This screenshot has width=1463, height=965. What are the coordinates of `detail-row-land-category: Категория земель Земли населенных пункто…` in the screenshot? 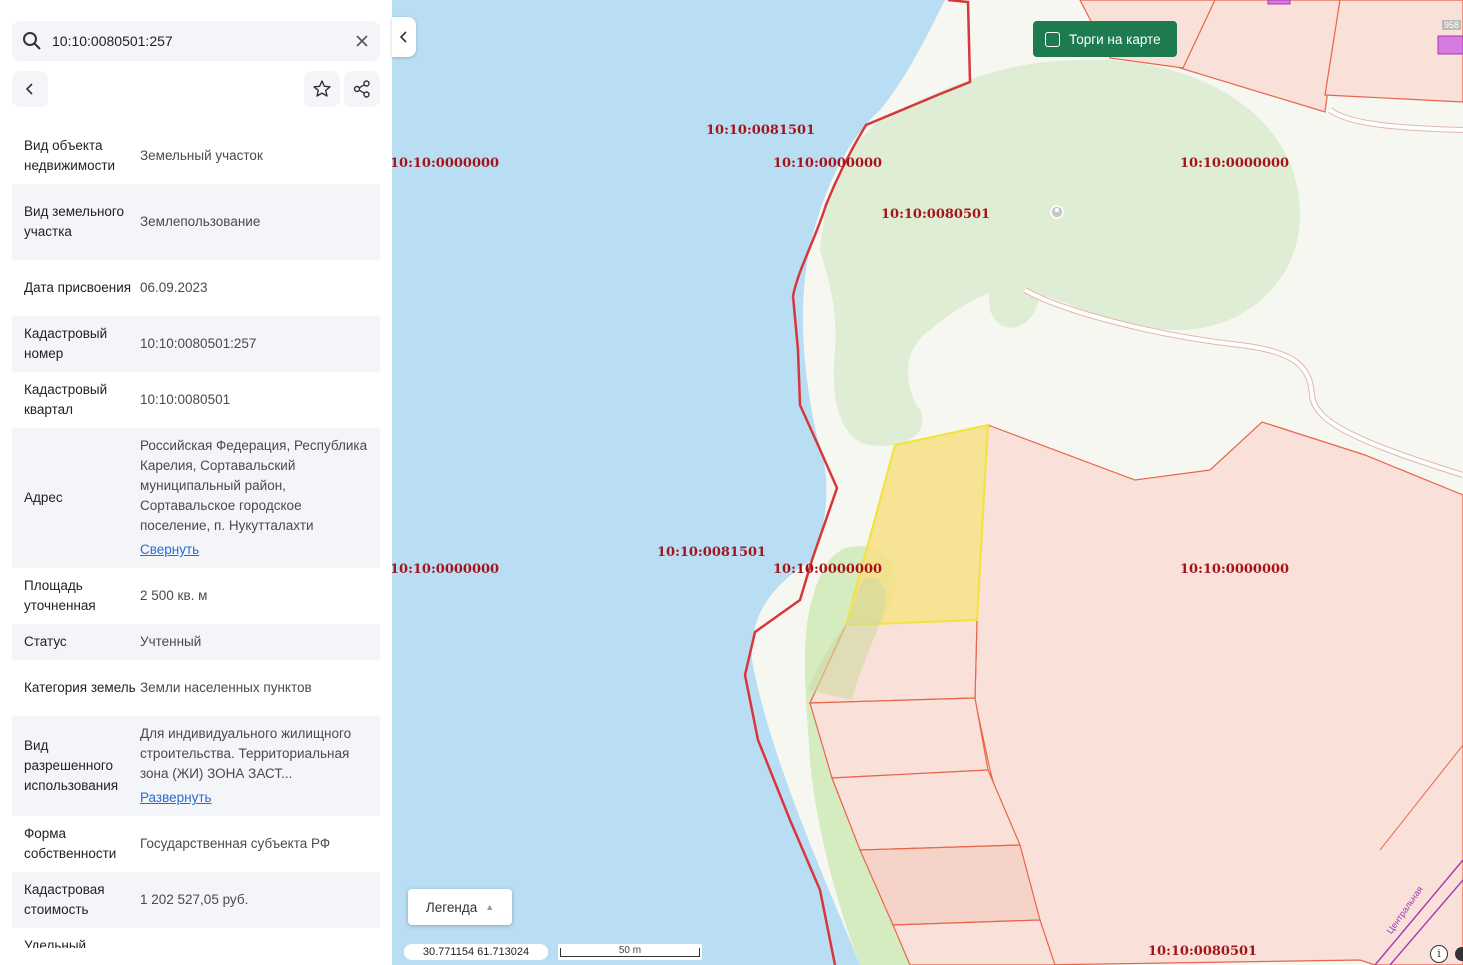 It's located at (196, 688).